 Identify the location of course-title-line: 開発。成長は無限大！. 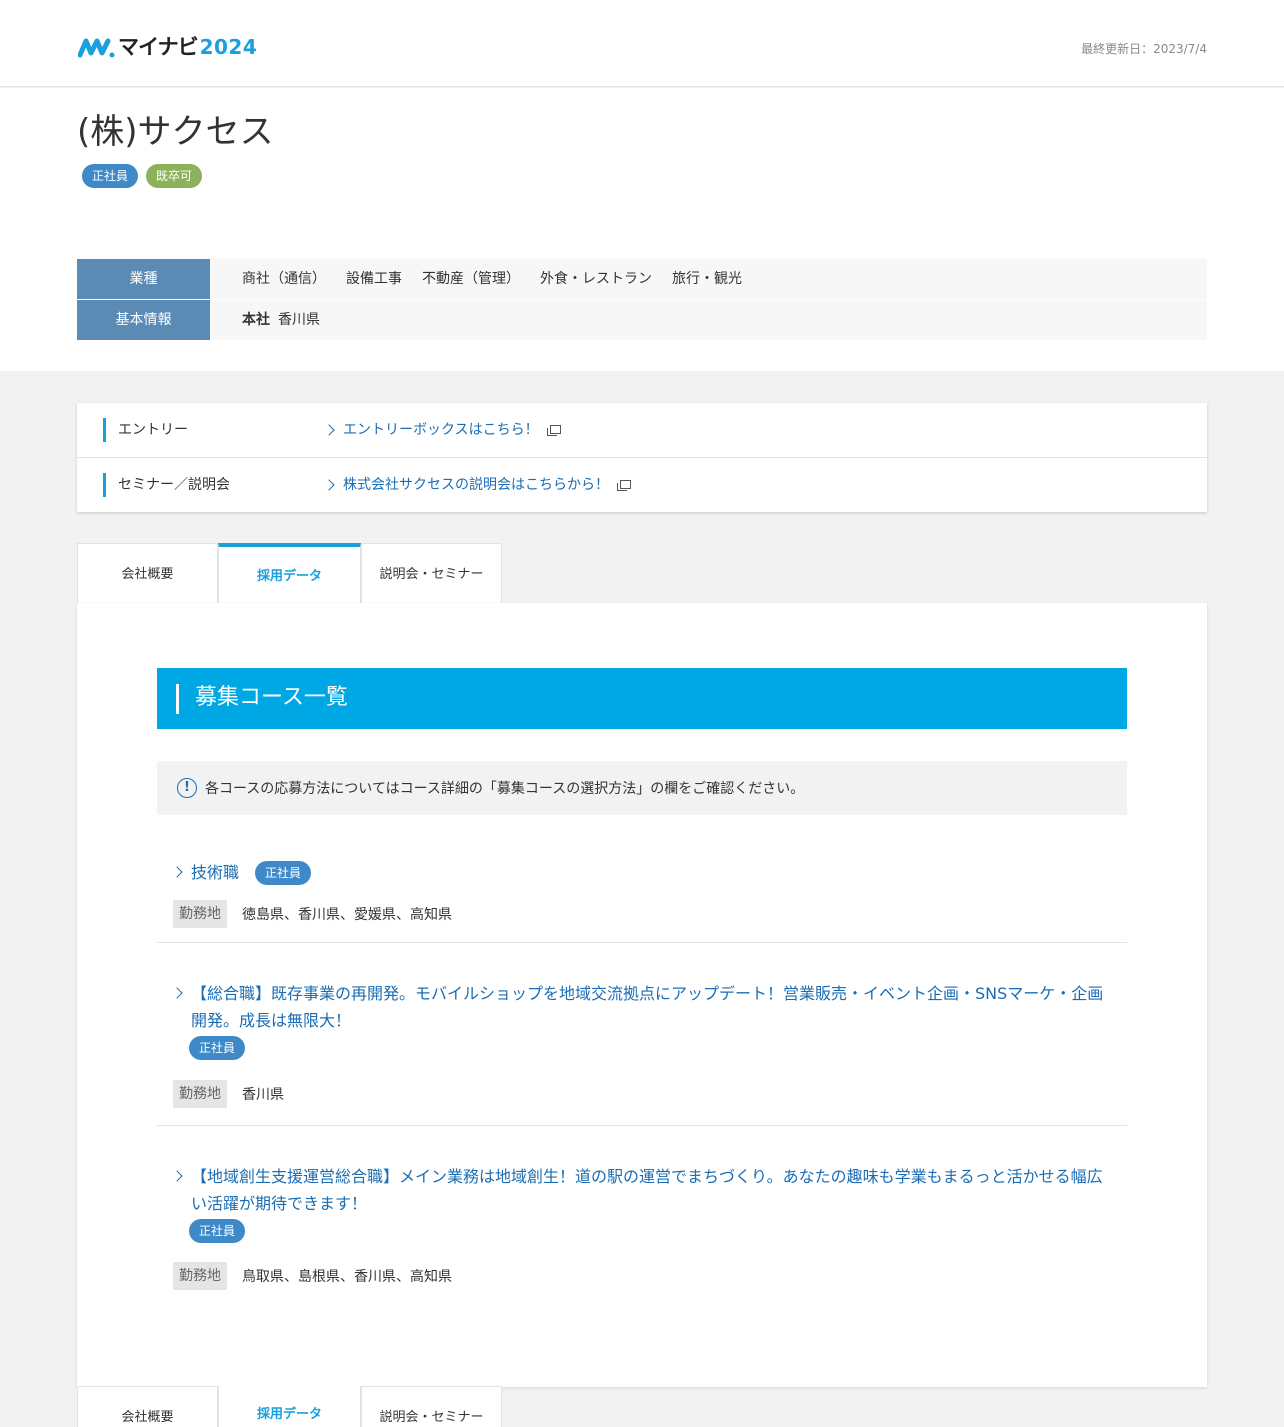
(271, 1020).